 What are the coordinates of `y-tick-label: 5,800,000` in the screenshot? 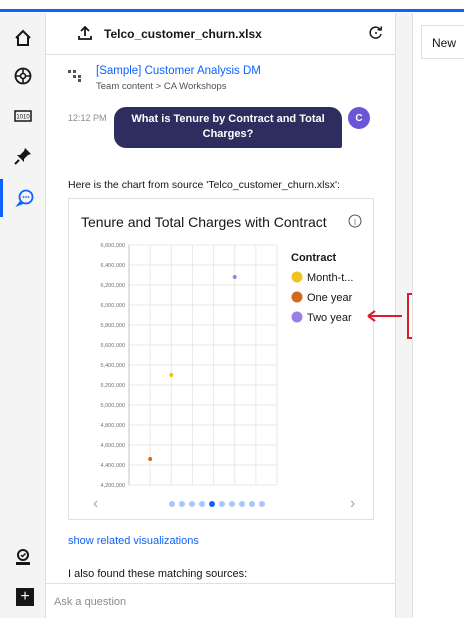 It's located at (113, 326).